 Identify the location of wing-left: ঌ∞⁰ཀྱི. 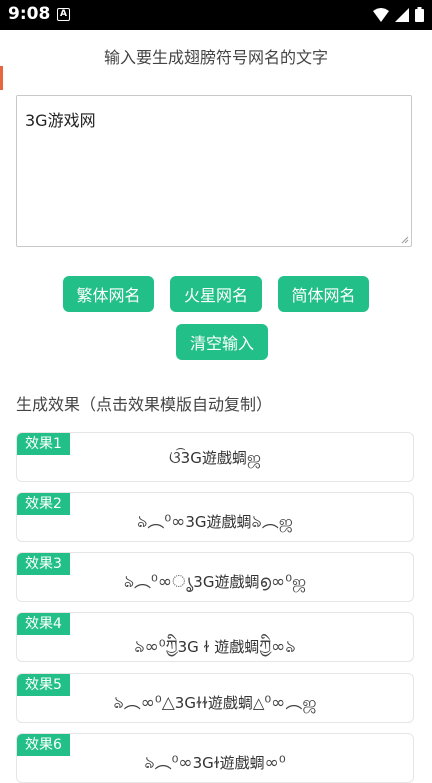
(156, 647).